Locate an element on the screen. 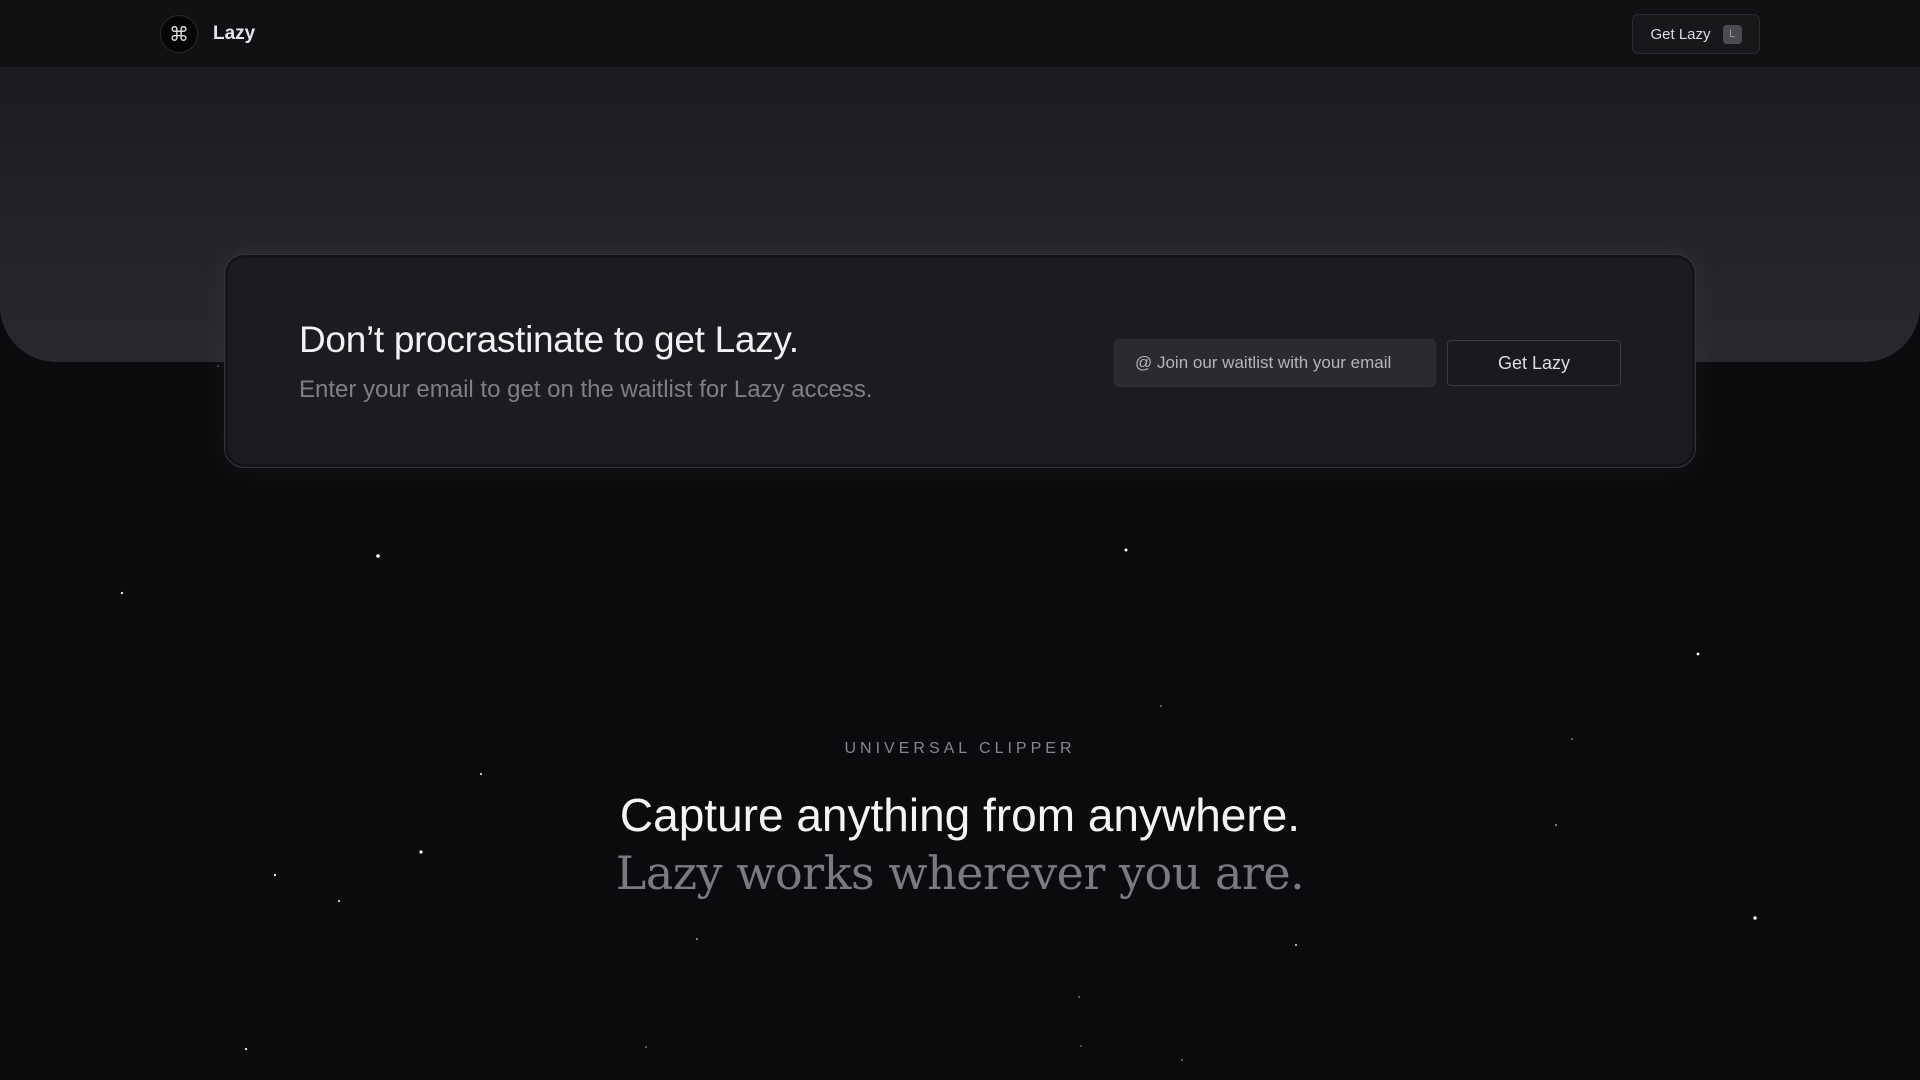  top-navbar: ⌘ Lazy Get Lazy L is located at coordinates (960, 34).